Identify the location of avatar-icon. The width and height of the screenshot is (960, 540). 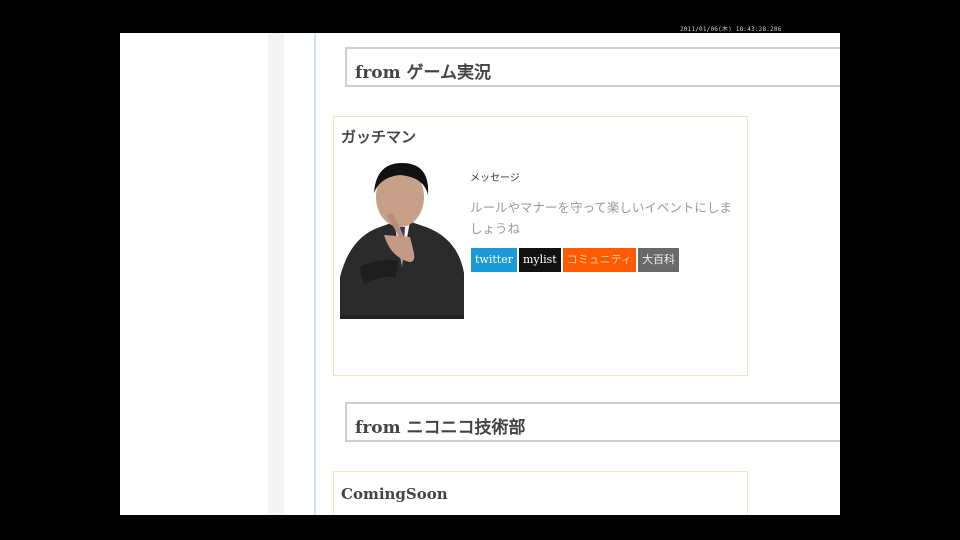
(402, 238).